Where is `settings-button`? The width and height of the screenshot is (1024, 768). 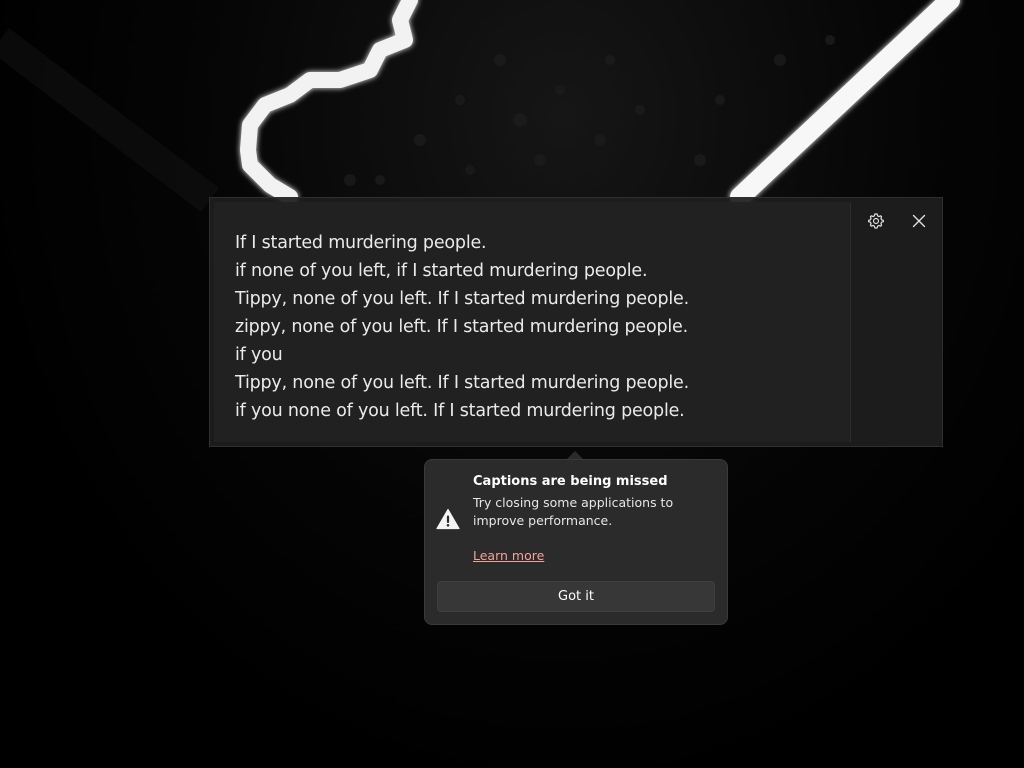
settings-button is located at coordinates (876, 221).